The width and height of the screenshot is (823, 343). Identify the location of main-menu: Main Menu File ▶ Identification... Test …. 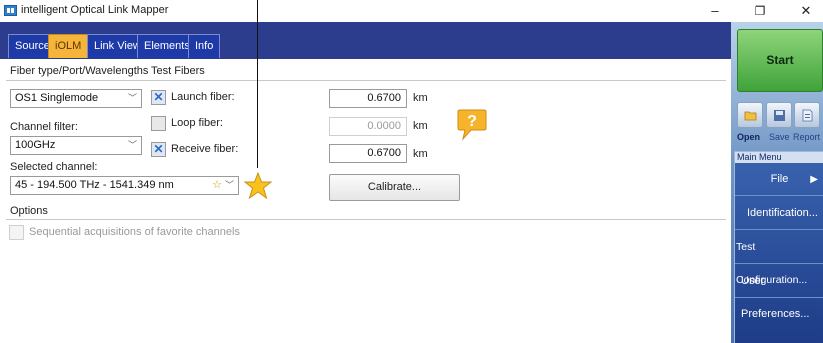
(778, 247).